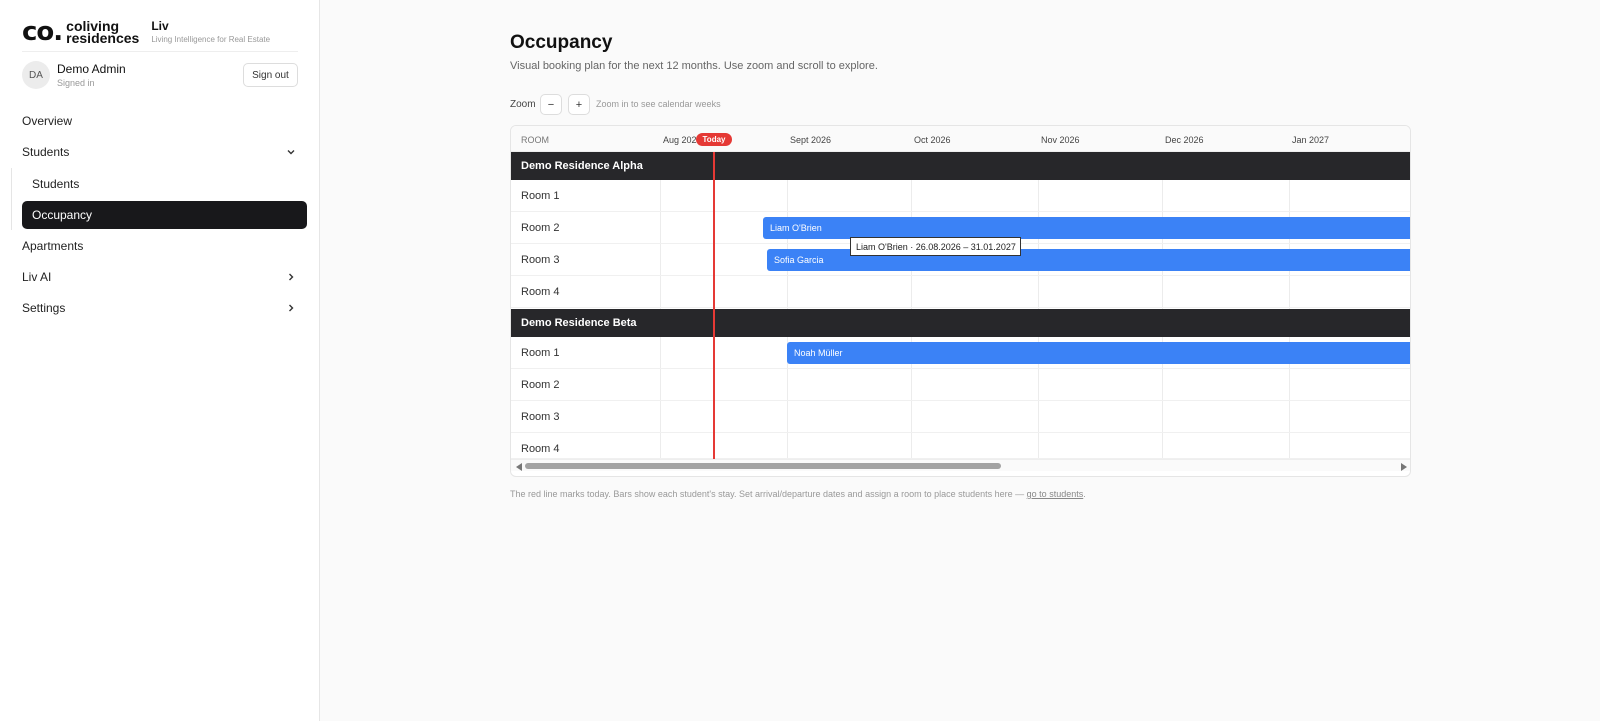 This screenshot has width=1600, height=721. I want to click on residence-header: Demo Residence Beta, so click(960, 323).